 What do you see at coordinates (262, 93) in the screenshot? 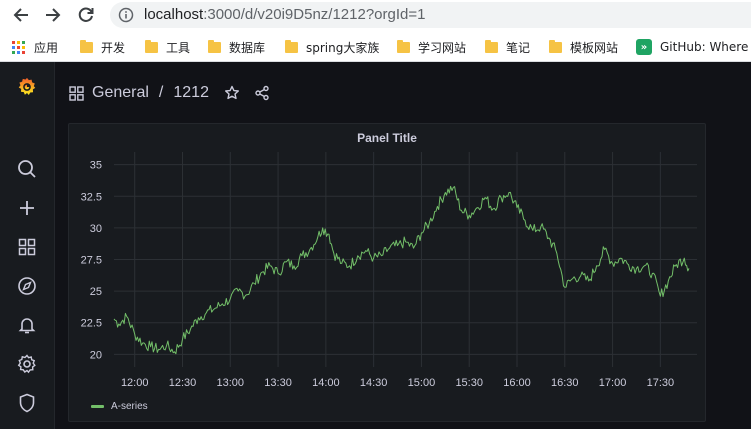
I see `share-icon` at bounding box center [262, 93].